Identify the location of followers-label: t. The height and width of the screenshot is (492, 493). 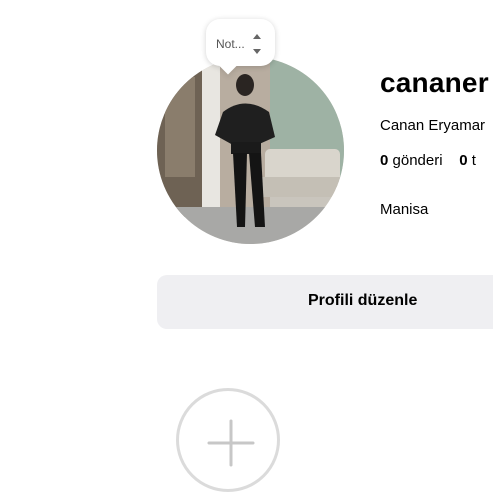
(473, 160).